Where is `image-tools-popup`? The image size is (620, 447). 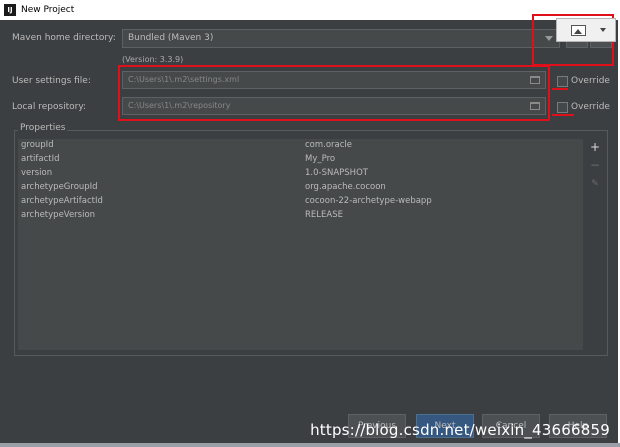
image-tools-popup is located at coordinates (586, 30).